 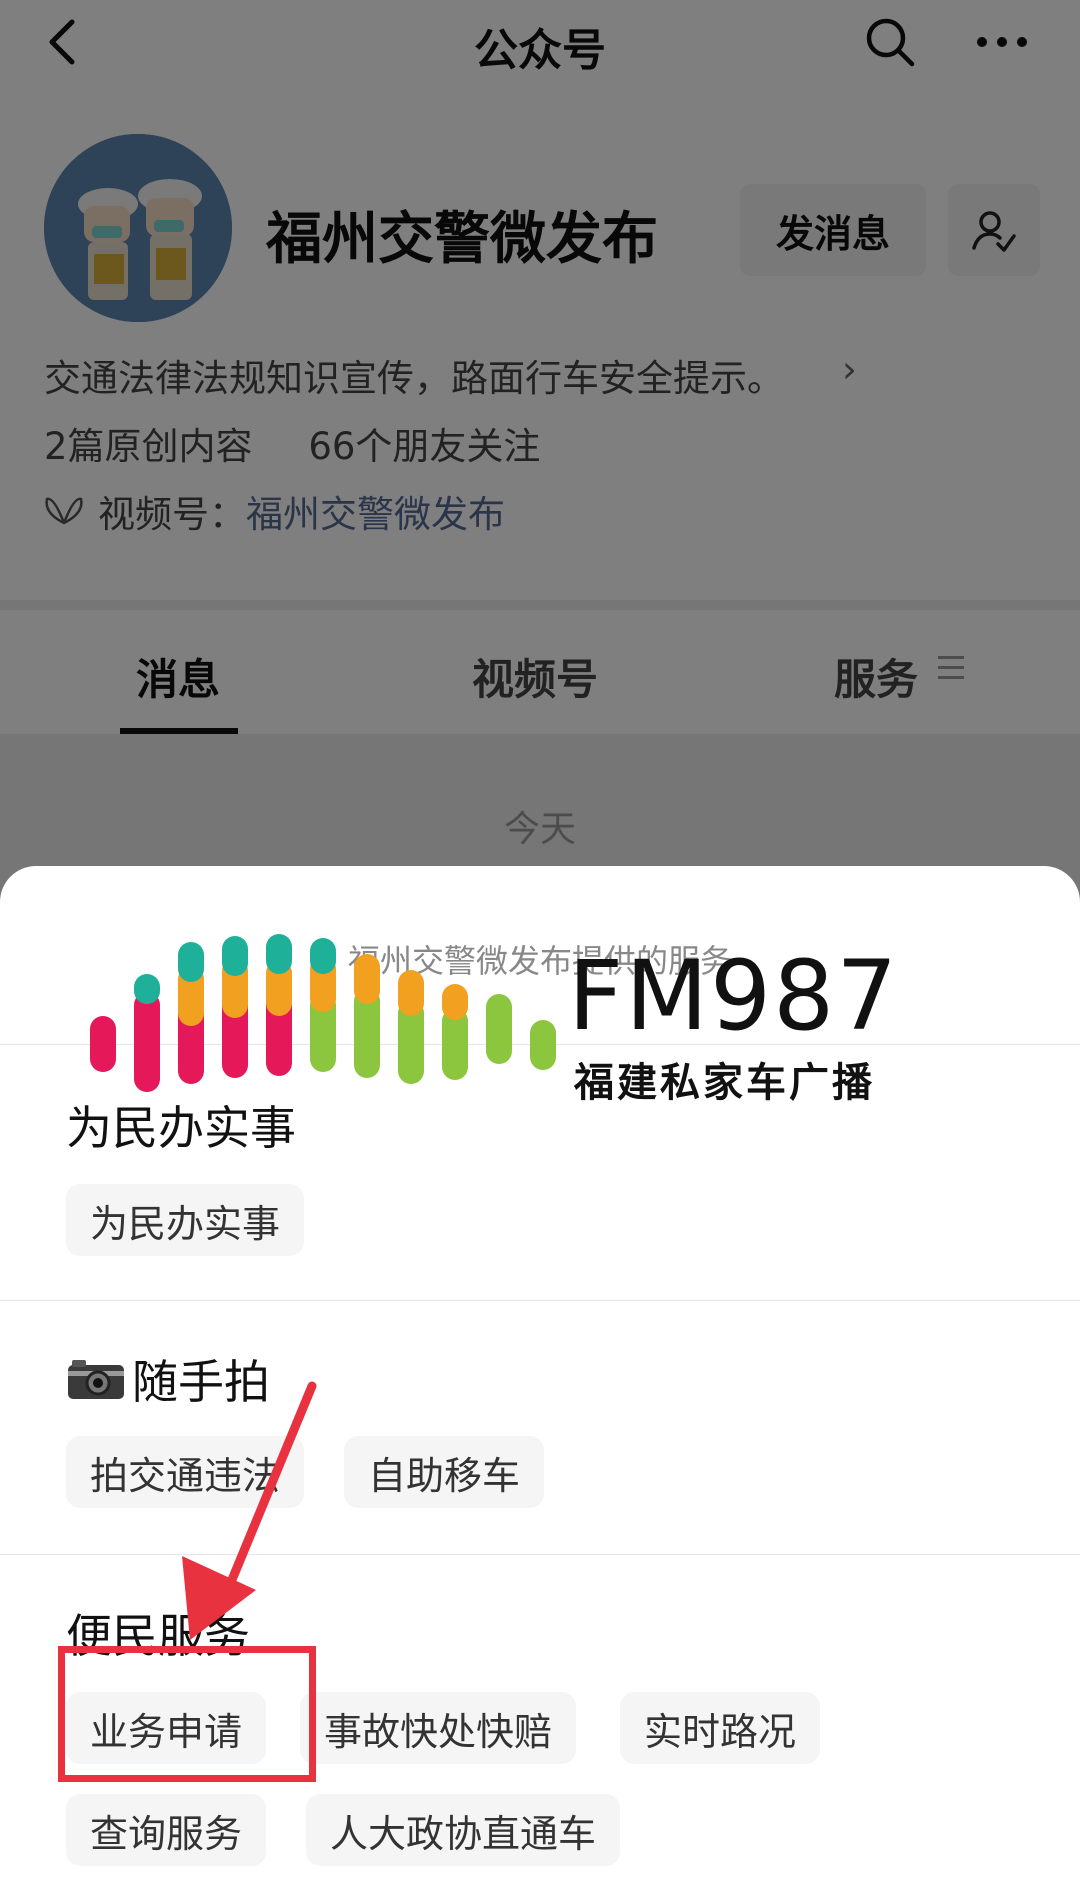 What do you see at coordinates (201, 1382) in the screenshot?
I see `section-title: 随手拍` at bounding box center [201, 1382].